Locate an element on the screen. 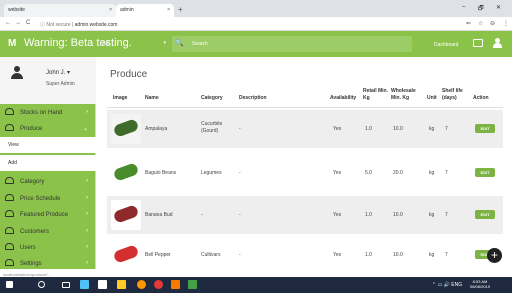 This screenshot has height=293, width=512. cell-name: Bell Pepper is located at coordinates (158, 255).